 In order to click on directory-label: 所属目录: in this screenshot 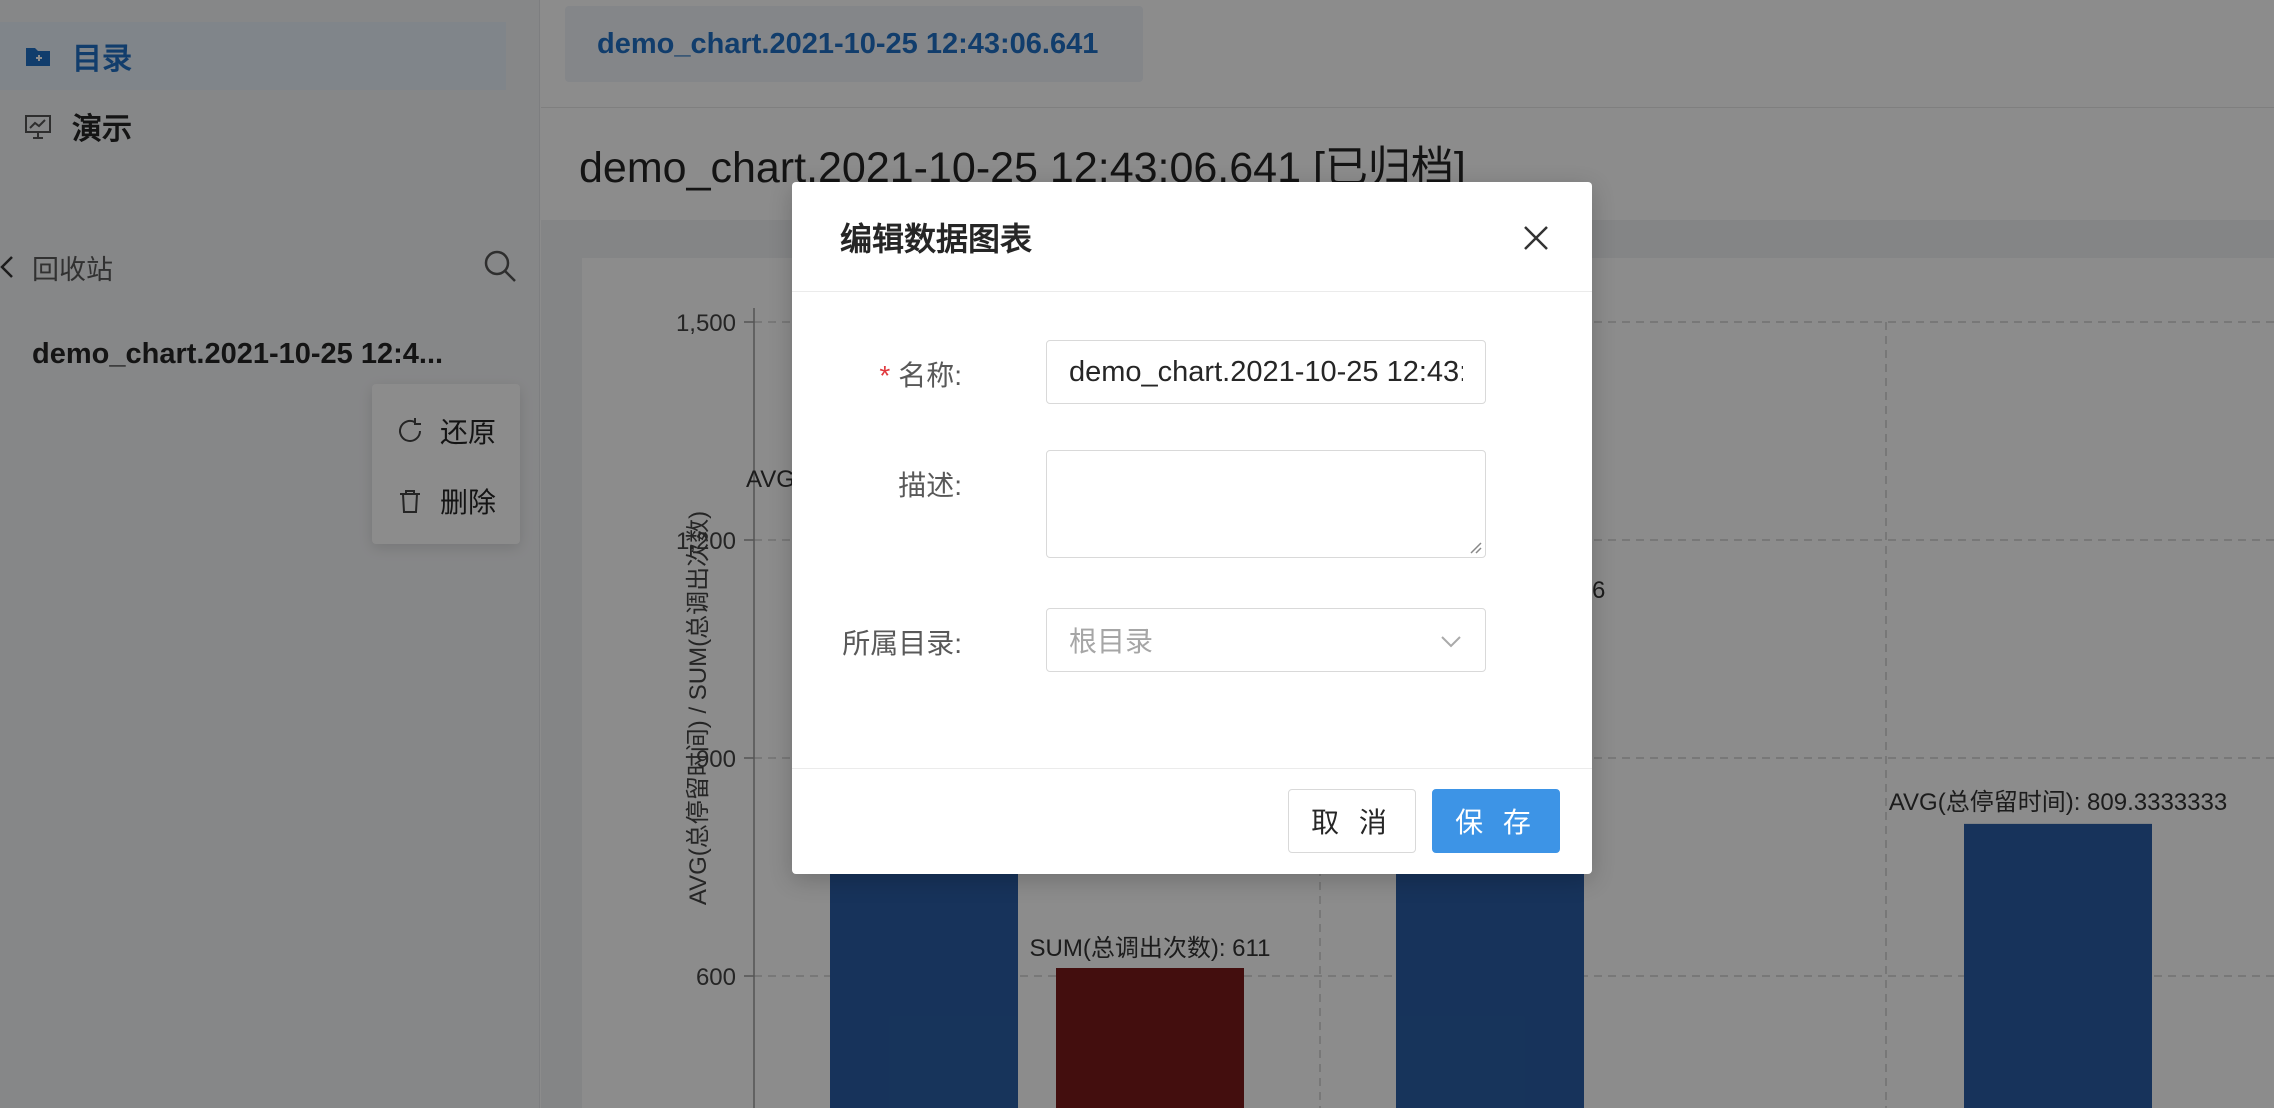, I will do `click(902, 643)`.